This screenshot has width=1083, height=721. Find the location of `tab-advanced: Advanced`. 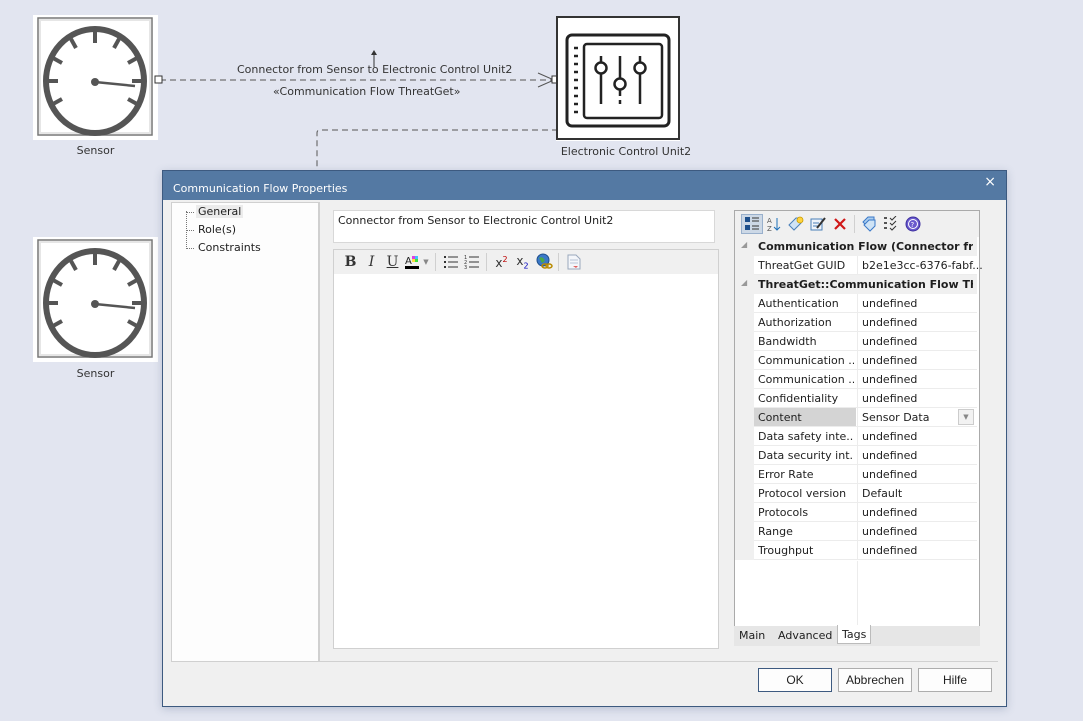

tab-advanced: Advanced is located at coordinates (805, 635).